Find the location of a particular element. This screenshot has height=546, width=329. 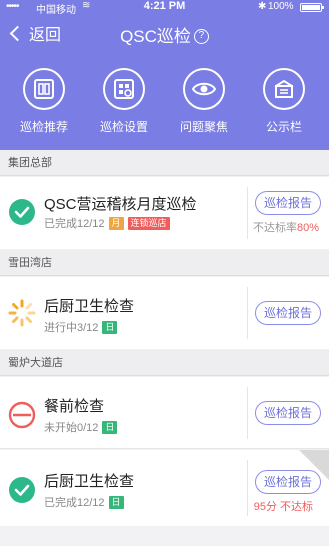

list-item: 后厨卫生检查 进行中3/12 日 巡检报告 is located at coordinates (164, 313).